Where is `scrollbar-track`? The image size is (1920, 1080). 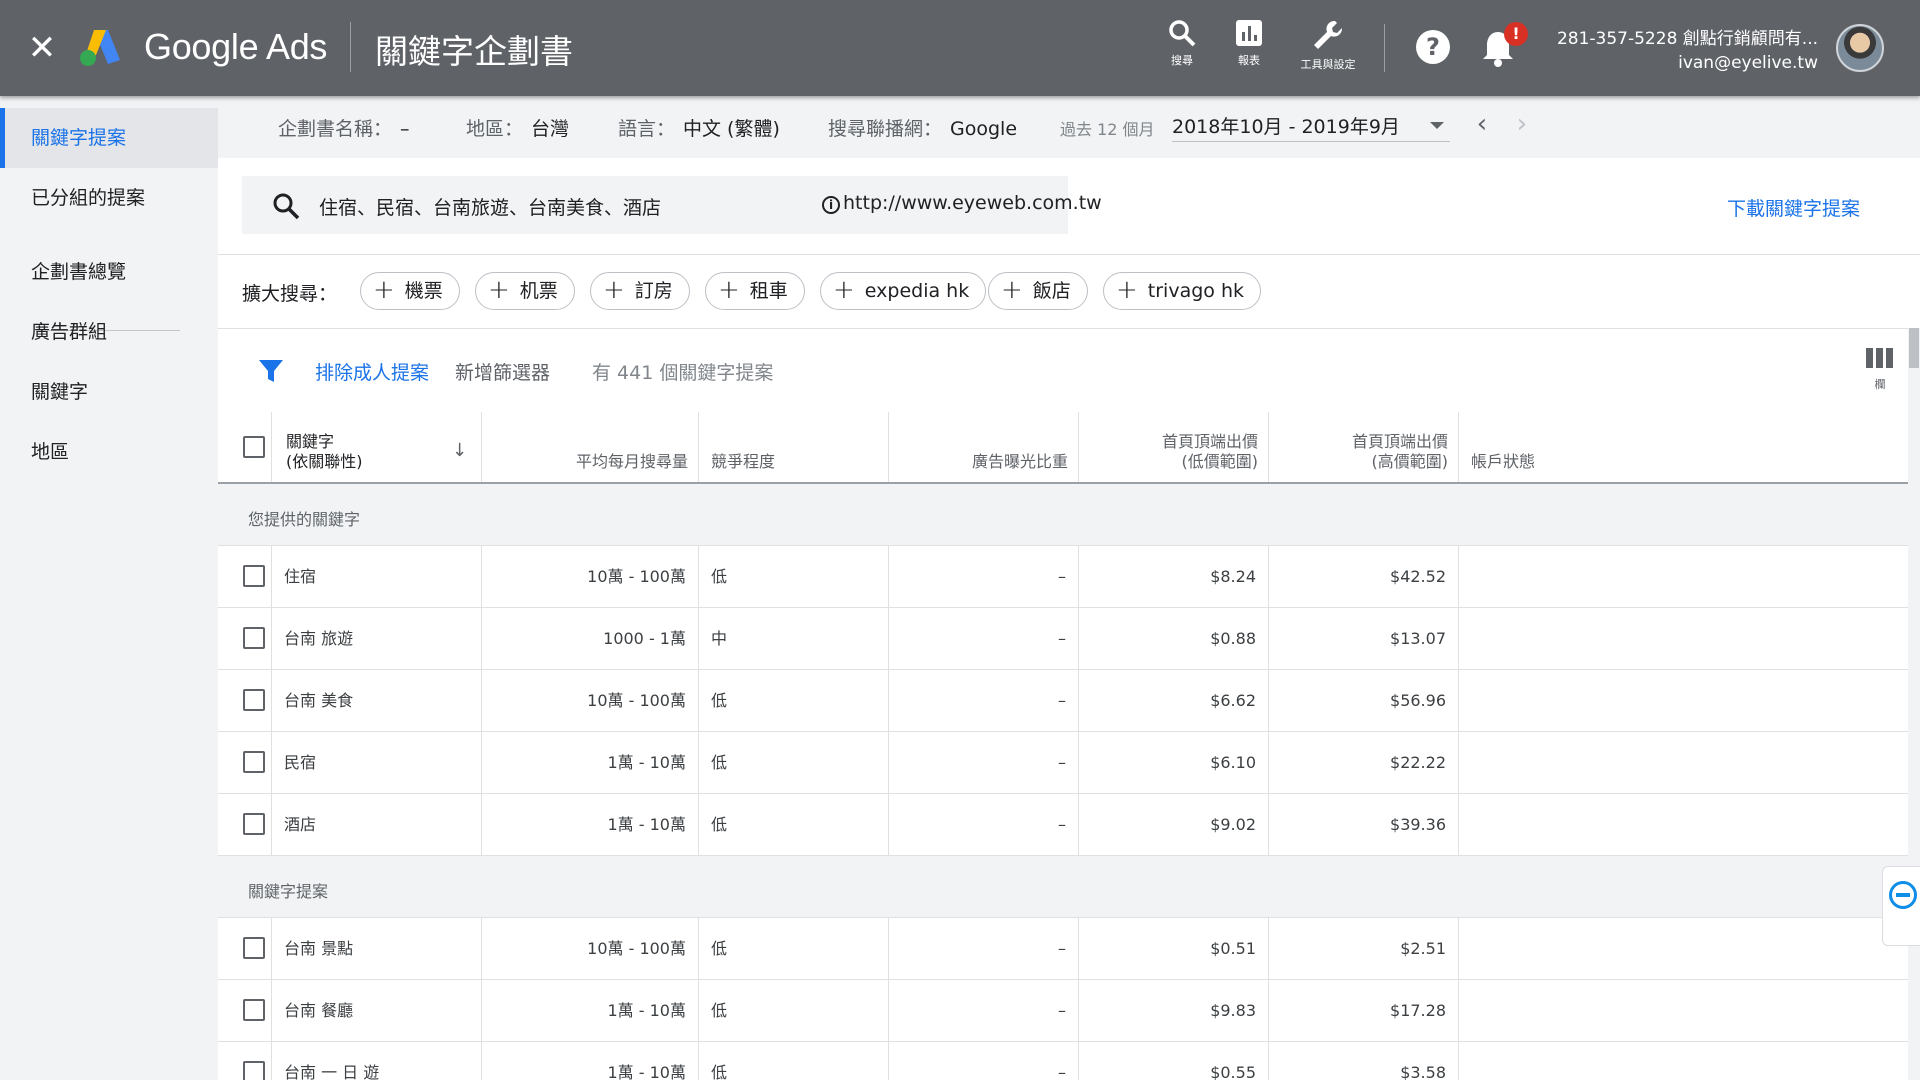
scrollbar-track is located at coordinates (1914, 704).